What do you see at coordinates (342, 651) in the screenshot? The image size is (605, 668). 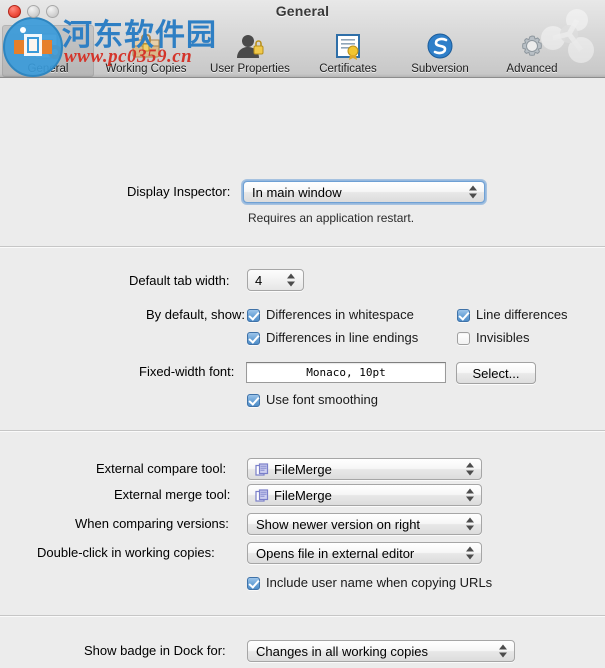 I see `show-badge-in-dock-value: Changes in all working copies` at bounding box center [342, 651].